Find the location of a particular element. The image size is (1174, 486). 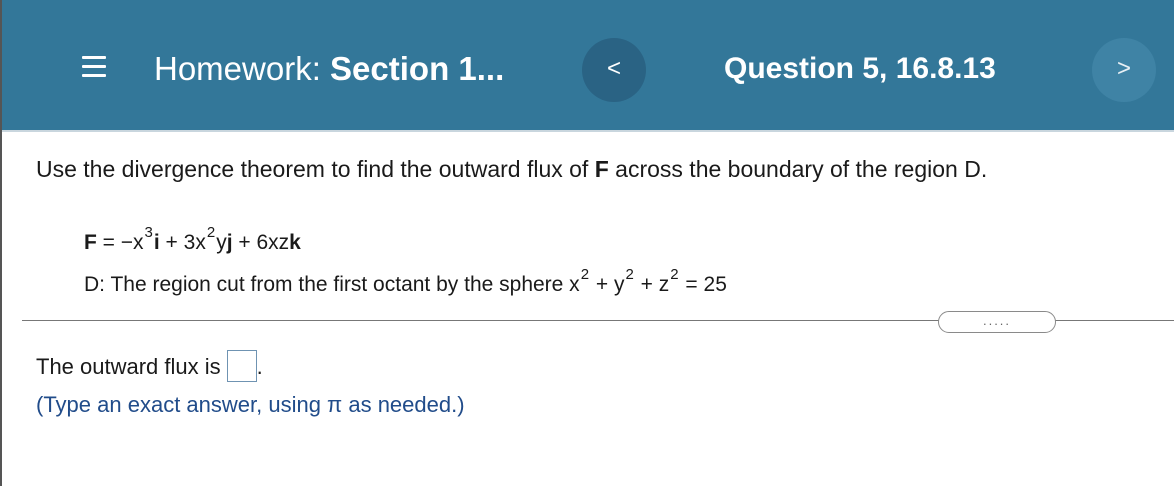

vector-field-formula: F = −x3i + 3x2yj + 6xzk is located at coordinates (192, 239).